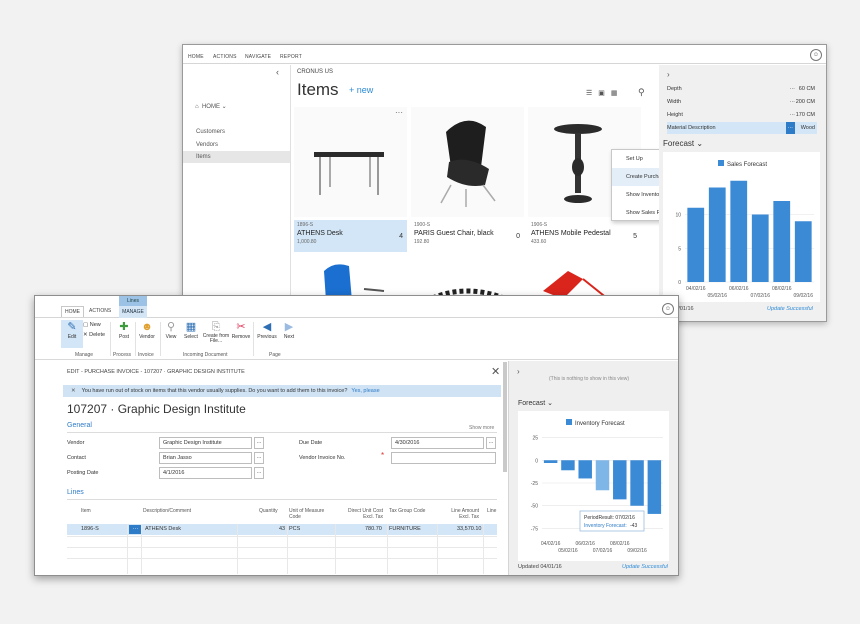 The width and height of the screenshot is (860, 624). I want to click on item-qty: 4, so click(401, 236).